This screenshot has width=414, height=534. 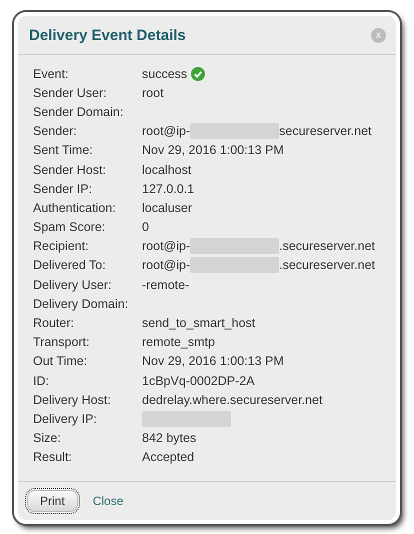 What do you see at coordinates (63, 150) in the screenshot?
I see `field-label: Sent Time:` at bounding box center [63, 150].